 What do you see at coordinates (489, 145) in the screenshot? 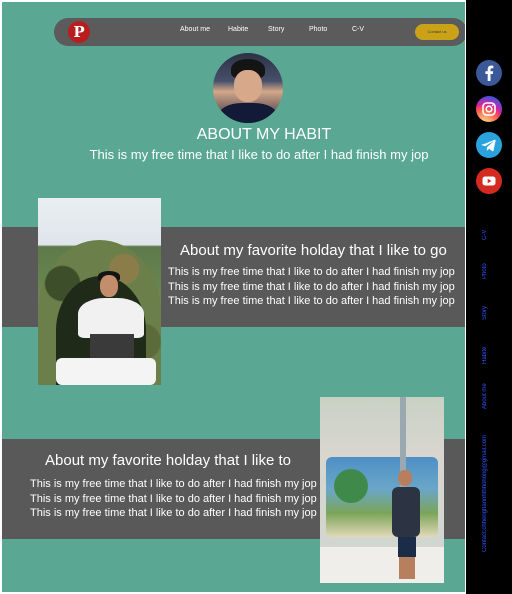
I see `telegram-icon` at bounding box center [489, 145].